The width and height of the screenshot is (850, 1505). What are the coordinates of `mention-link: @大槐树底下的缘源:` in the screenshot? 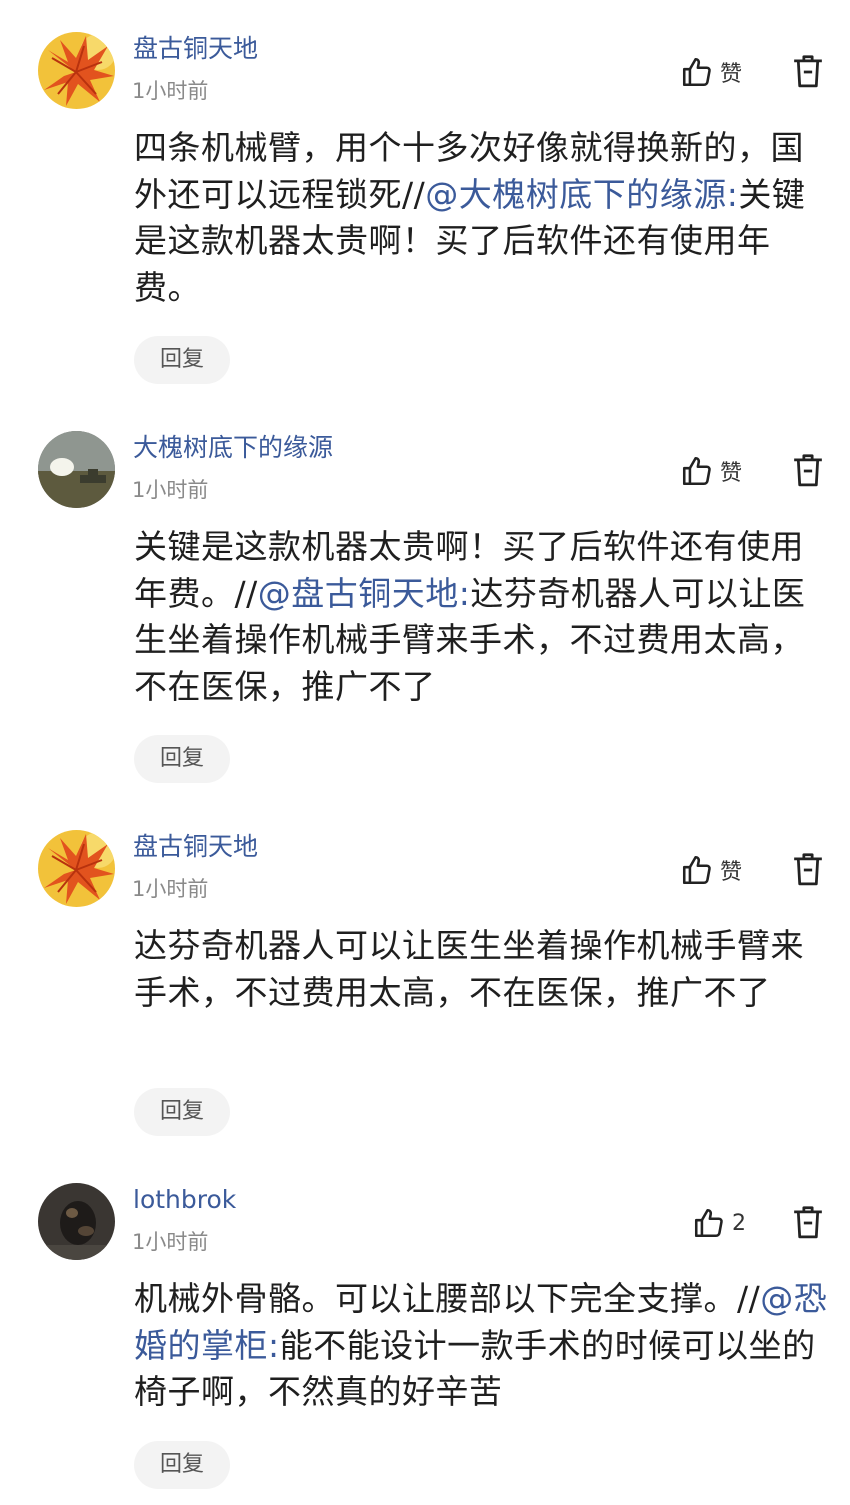 It's located at (581, 194).